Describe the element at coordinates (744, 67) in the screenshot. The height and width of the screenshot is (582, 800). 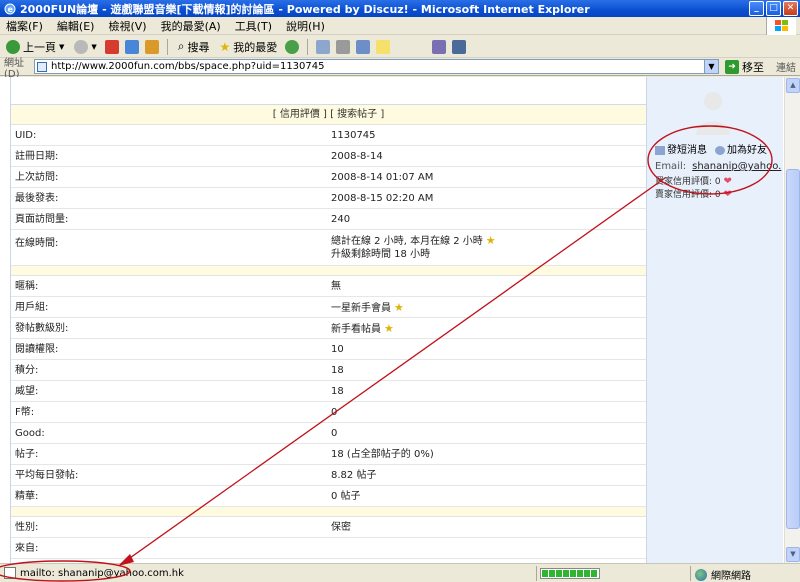
I see `go-button: ➜ 移至` at that location.